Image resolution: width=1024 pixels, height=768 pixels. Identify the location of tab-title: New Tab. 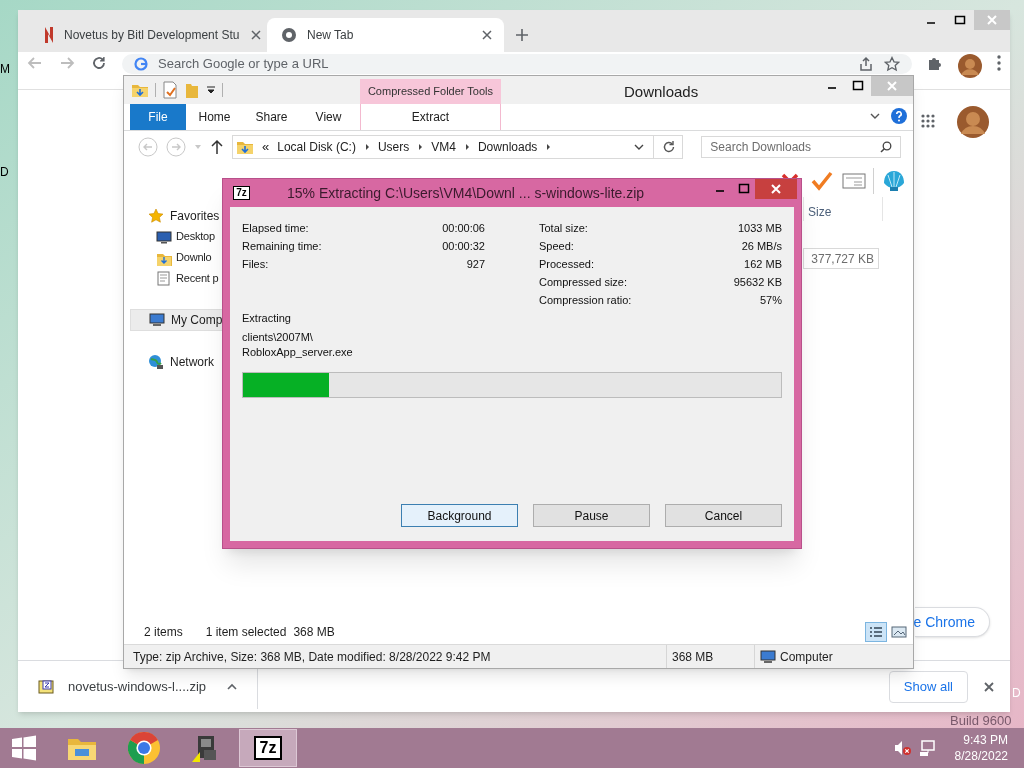
(331, 35).